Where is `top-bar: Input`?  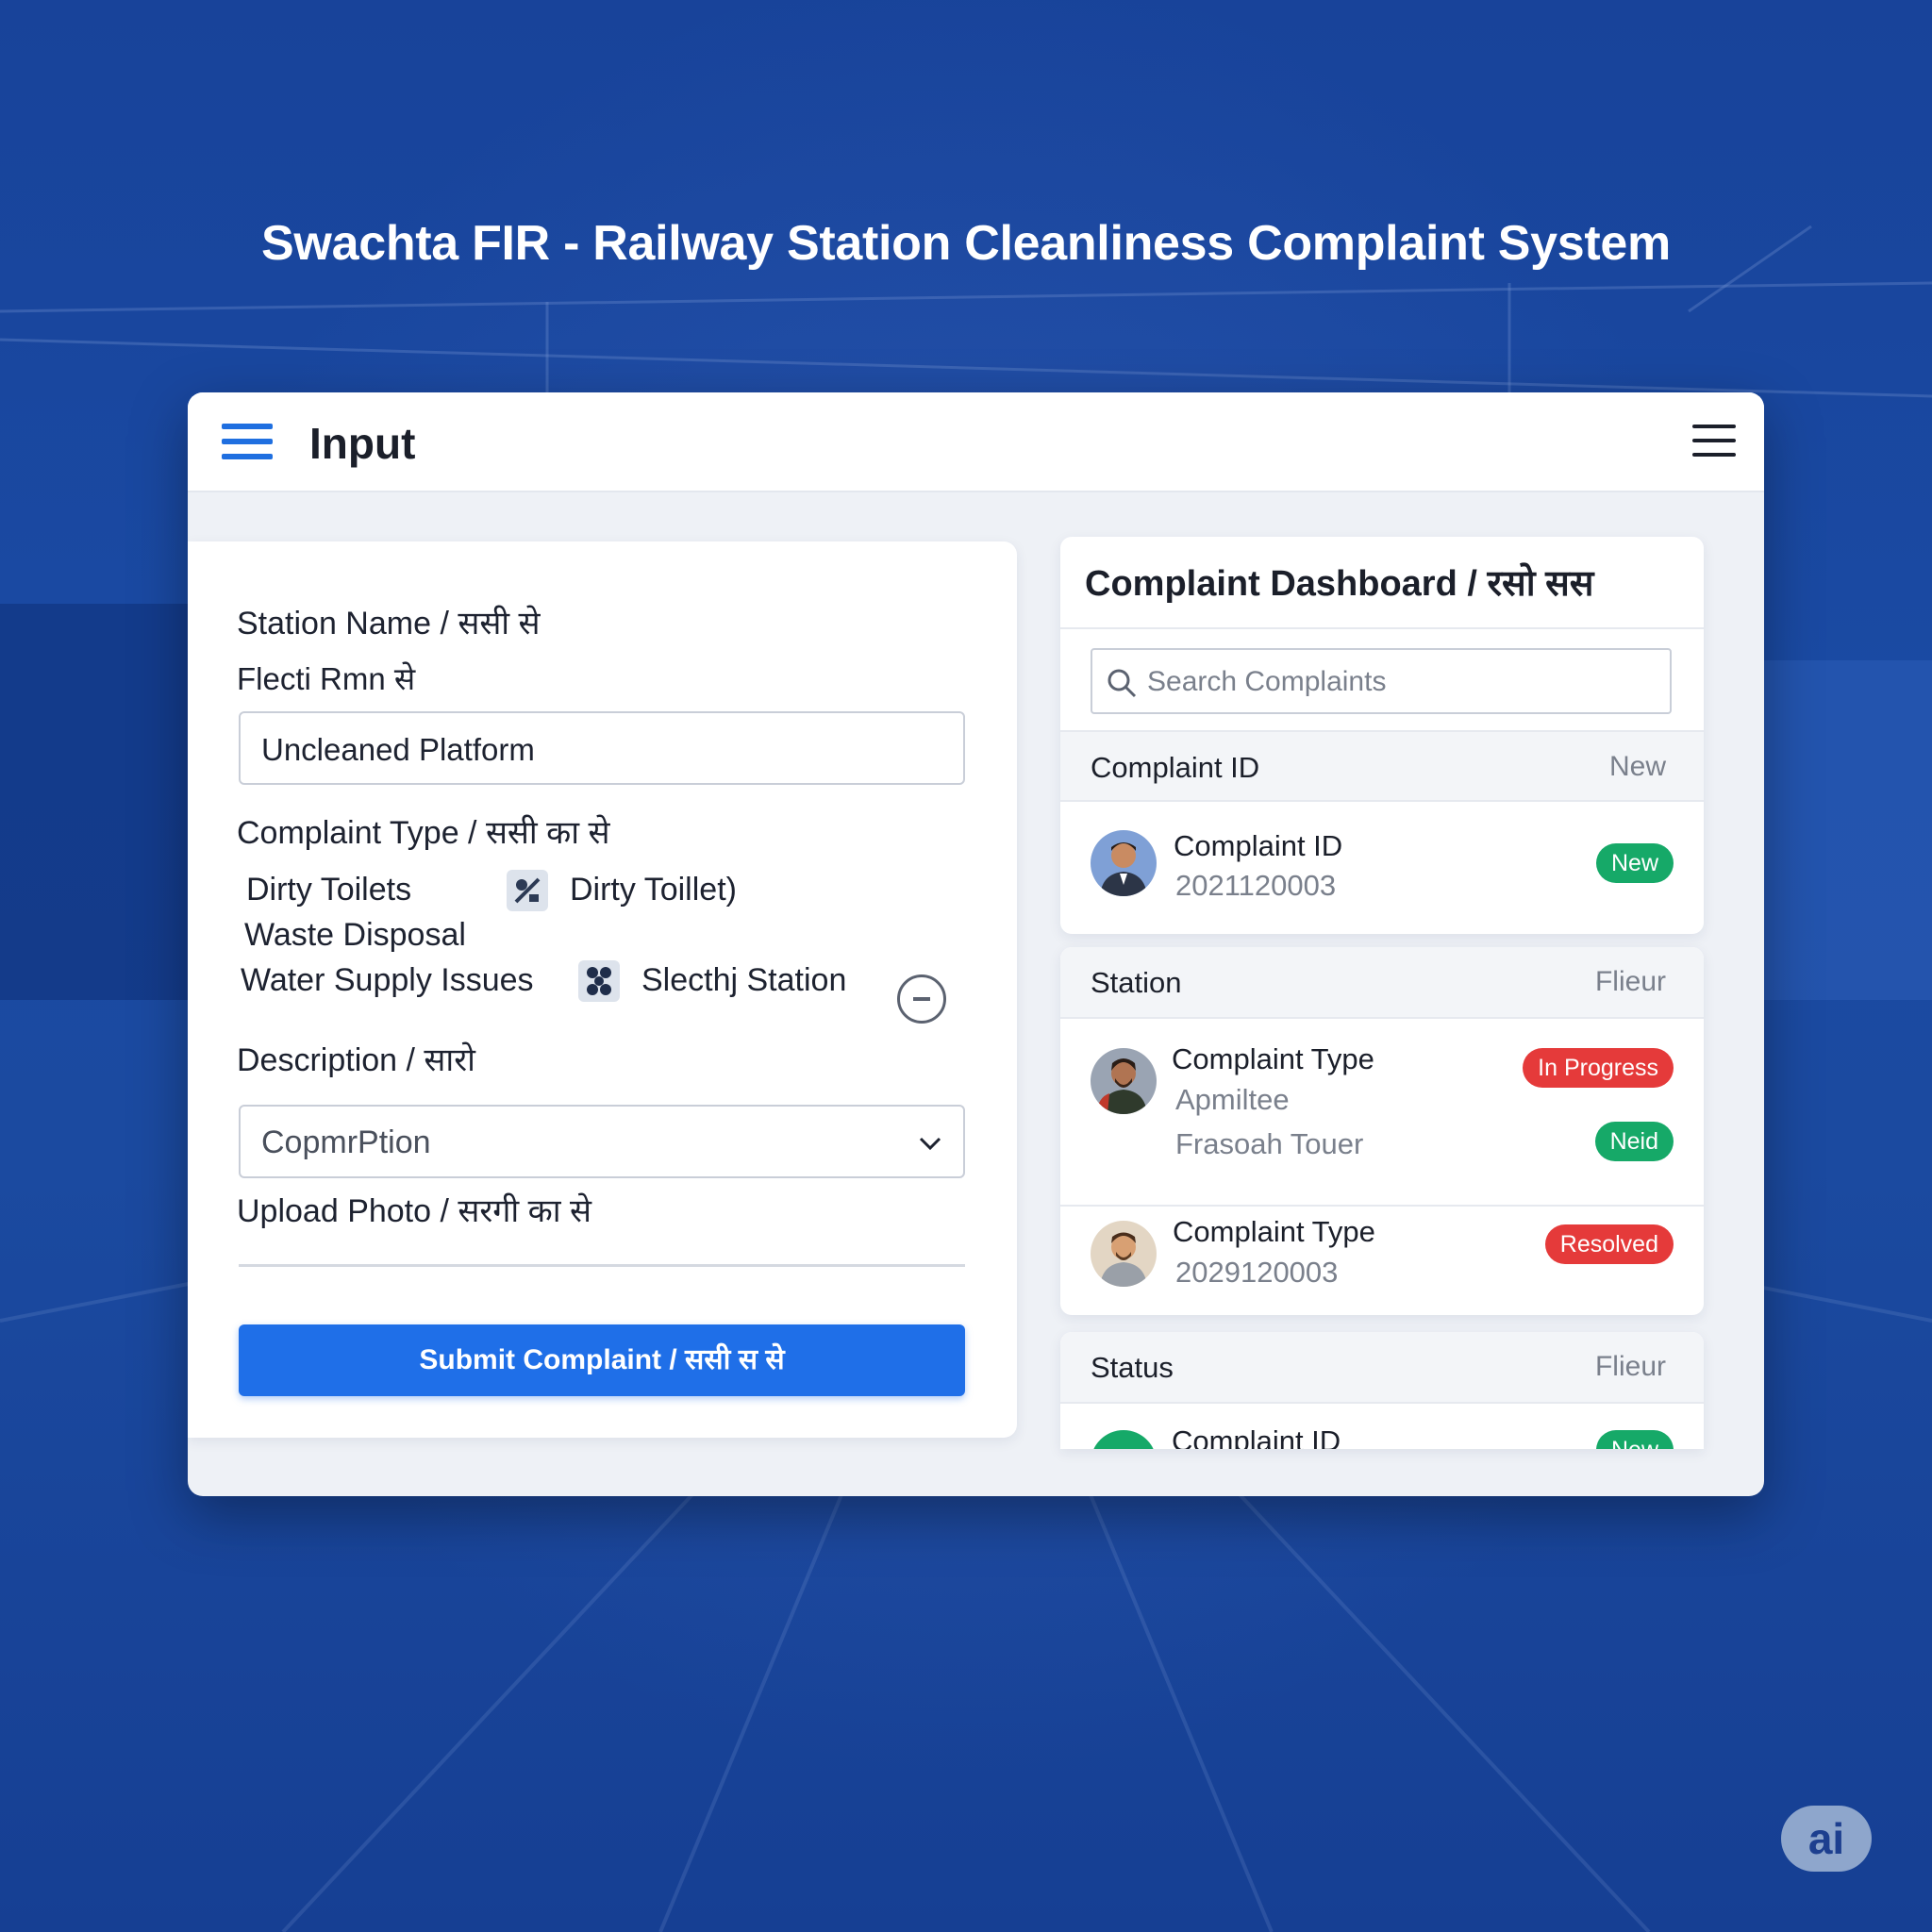 top-bar: Input is located at coordinates (976, 442).